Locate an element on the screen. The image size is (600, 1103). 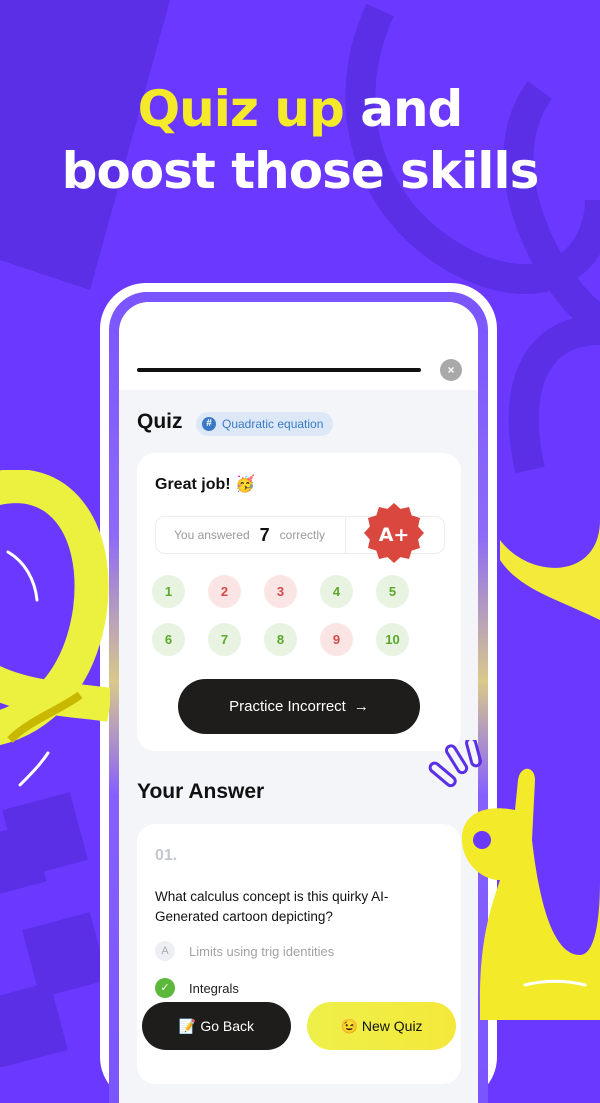
top-bar: × is located at coordinates (298, 346).